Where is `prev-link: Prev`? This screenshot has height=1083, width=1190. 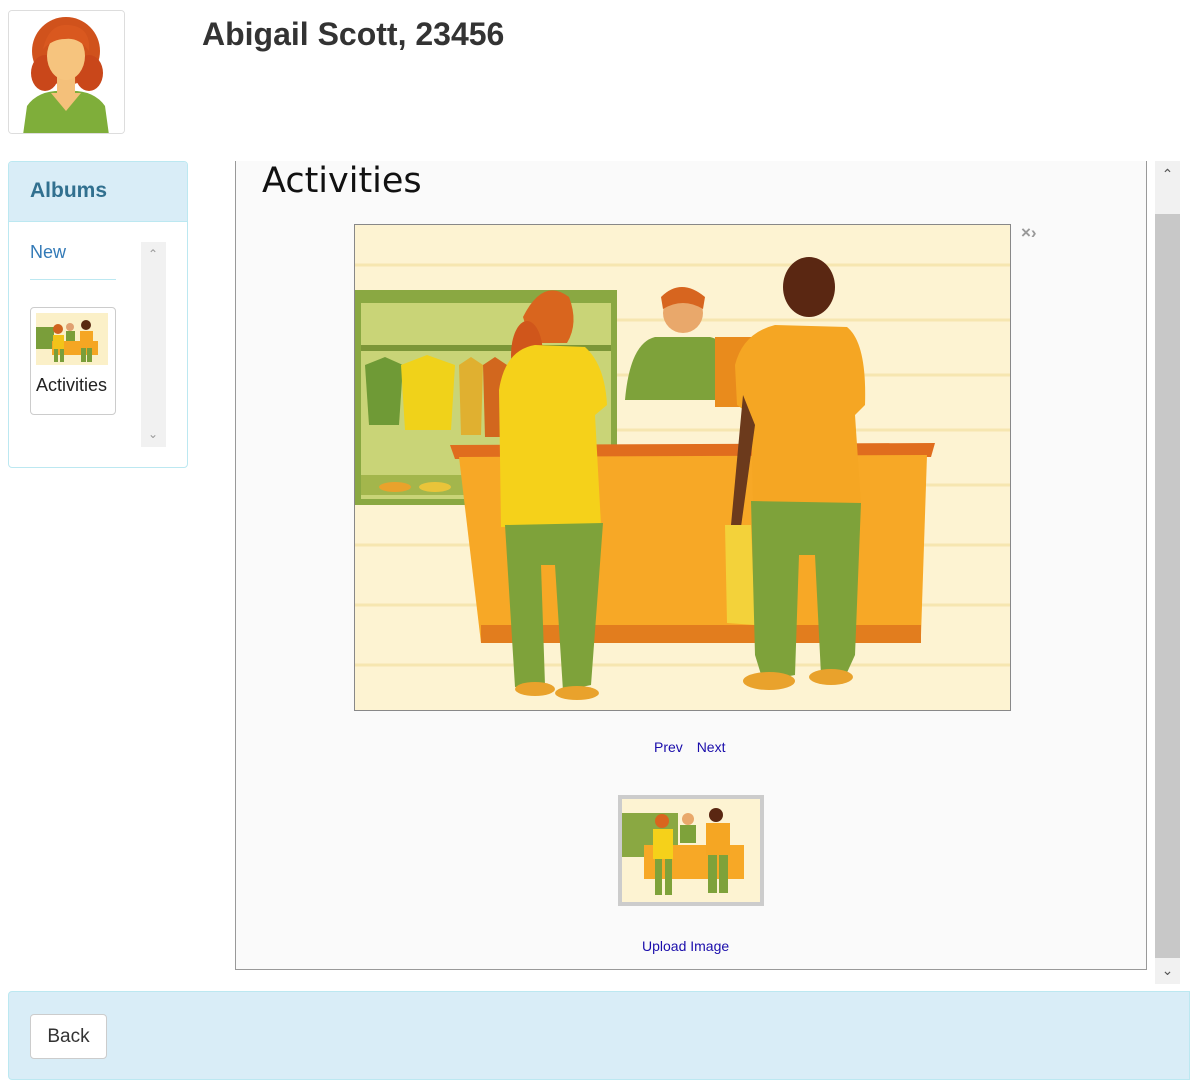 prev-link: Prev is located at coordinates (668, 747).